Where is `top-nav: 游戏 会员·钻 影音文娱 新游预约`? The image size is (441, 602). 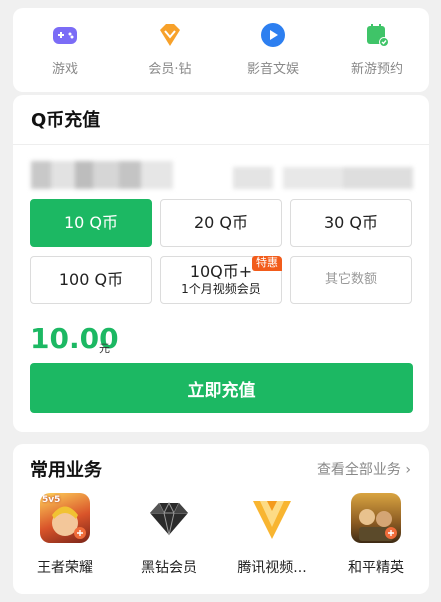 top-nav: 游戏 会员·钻 影音文娱 新游预约 is located at coordinates (221, 50).